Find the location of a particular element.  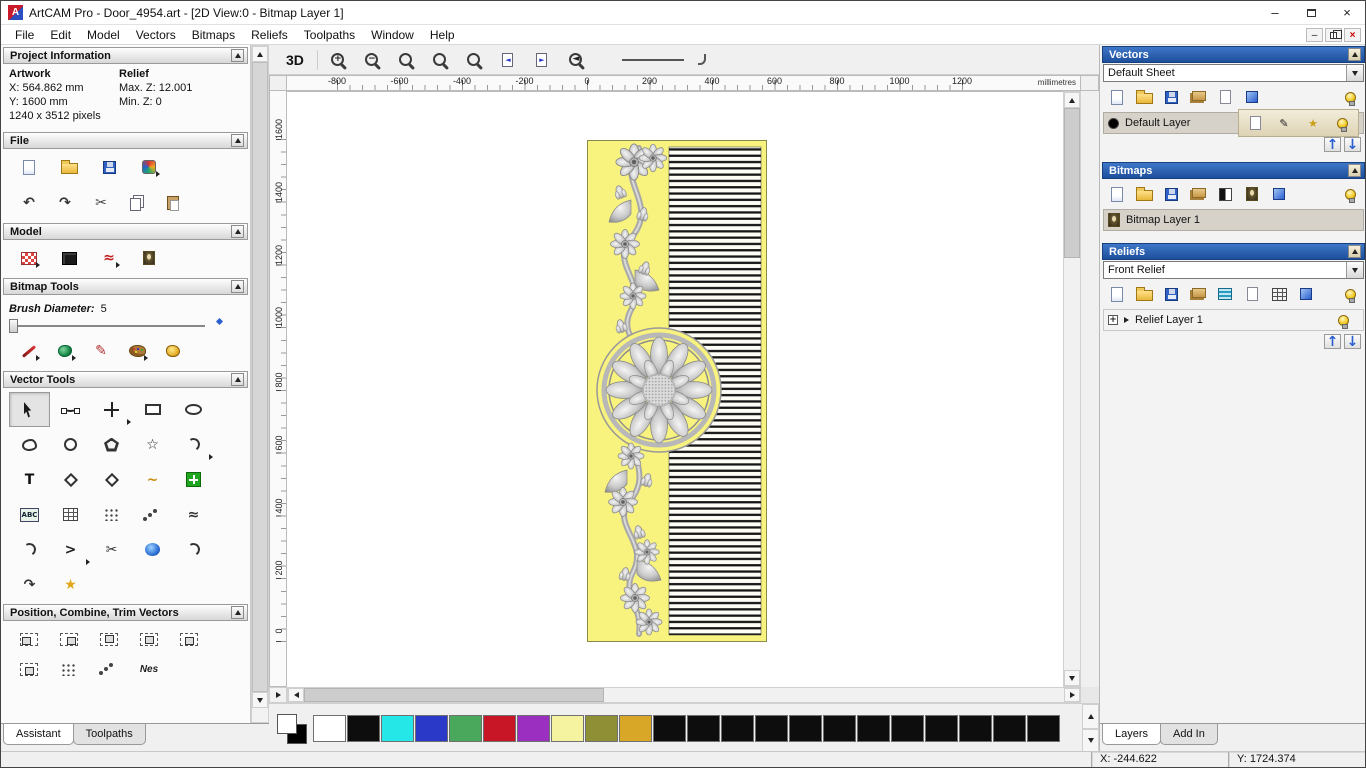

relief-dropdown: Front Relief is located at coordinates (1233, 270).